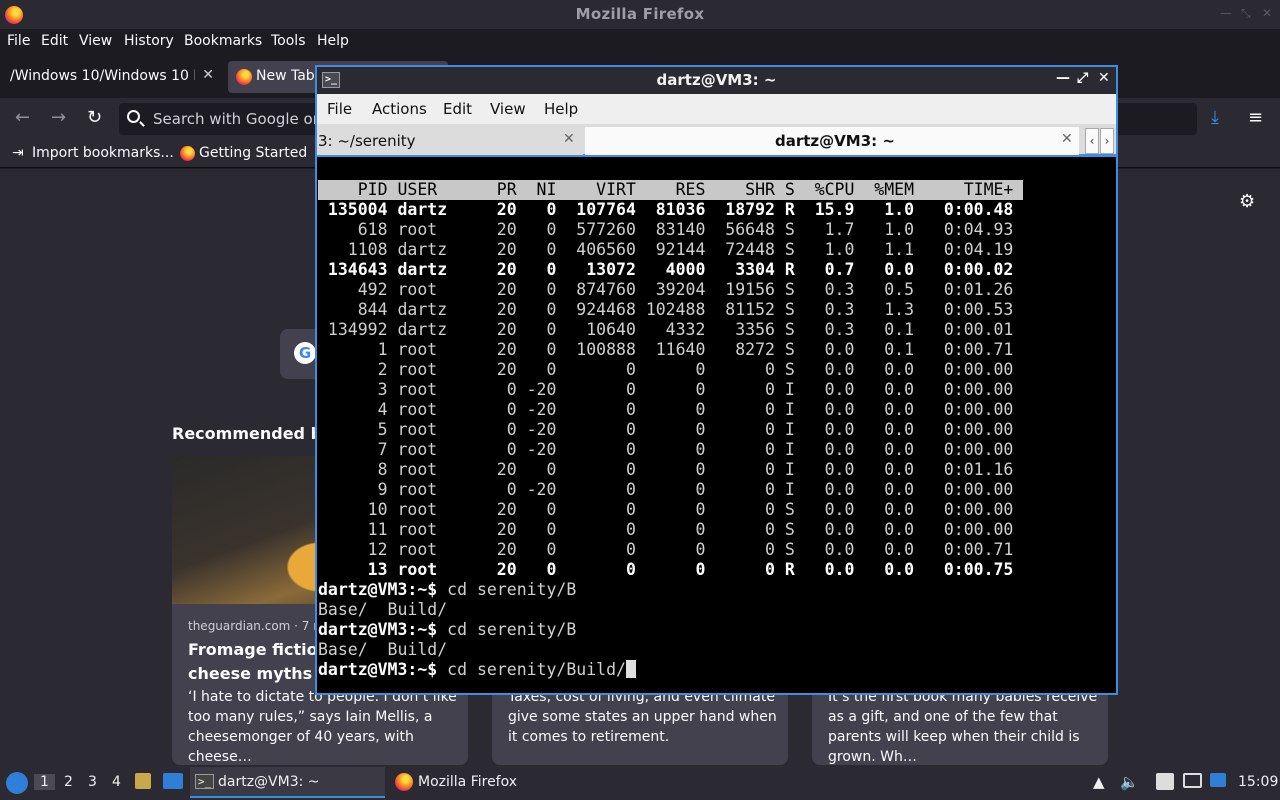 The width and height of the screenshot is (1280, 800). Describe the element at coordinates (457, 109) in the screenshot. I see `term-menu-edit: Edit` at that location.